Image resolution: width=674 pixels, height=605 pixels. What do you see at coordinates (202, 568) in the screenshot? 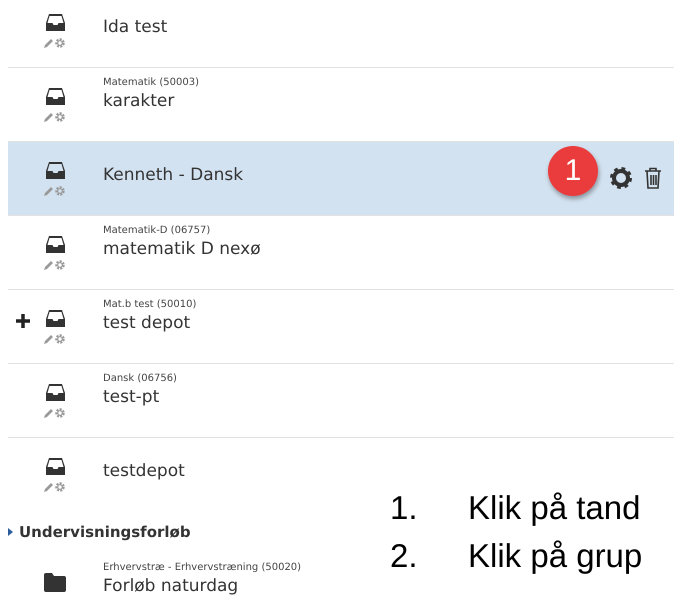
I see `item-subtitle: Erhvervstræ - Erhvervstræning (50020)` at bounding box center [202, 568].